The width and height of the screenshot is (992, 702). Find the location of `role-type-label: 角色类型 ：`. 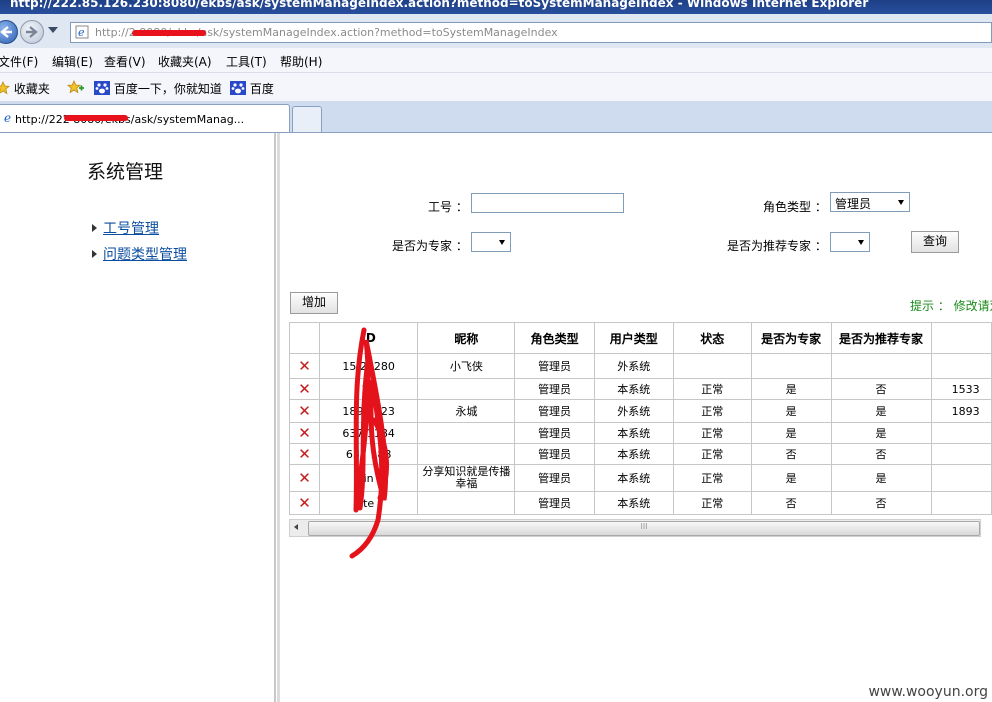

role-type-label: 角色类型 ： is located at coordinates (795, 207).